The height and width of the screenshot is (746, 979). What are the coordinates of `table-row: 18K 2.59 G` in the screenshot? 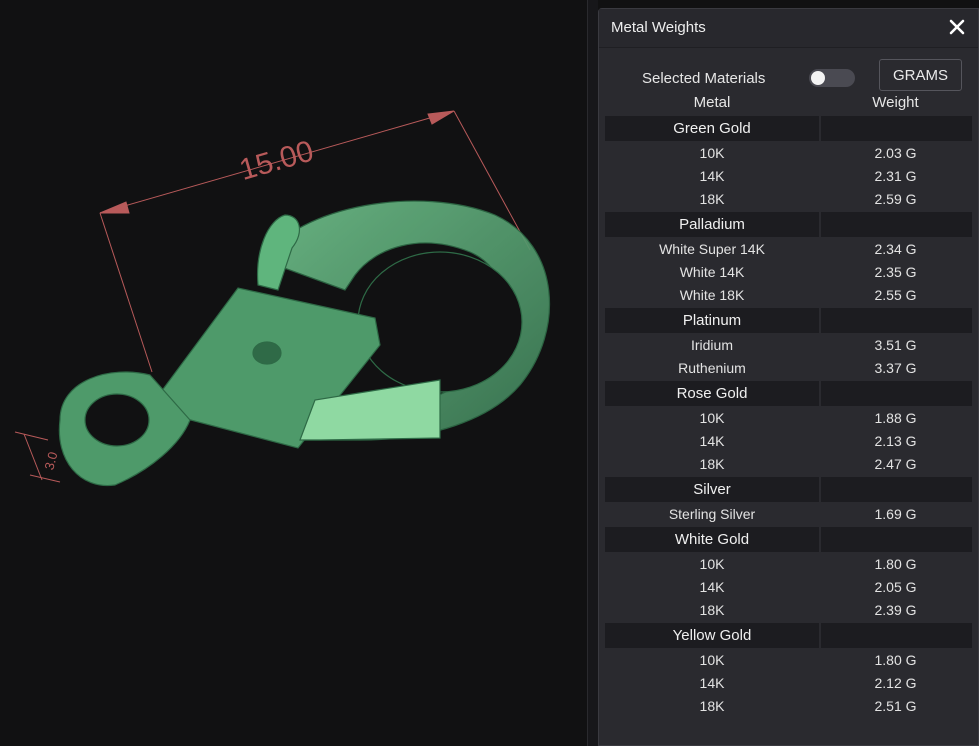 It's located at (788, 199).